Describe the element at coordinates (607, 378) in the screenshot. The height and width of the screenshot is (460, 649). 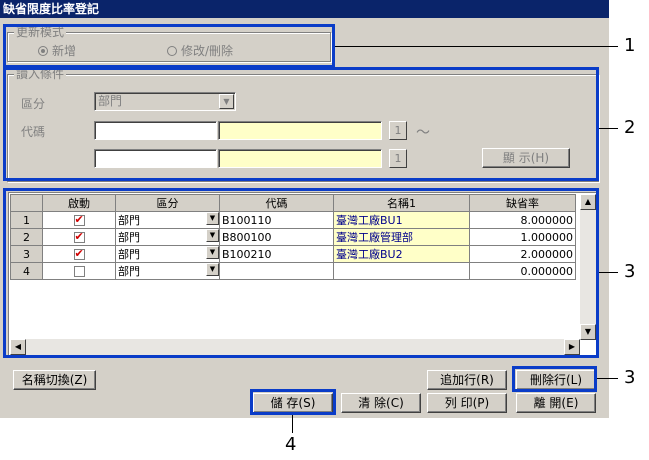
I see `callout-line-3b` at that location.